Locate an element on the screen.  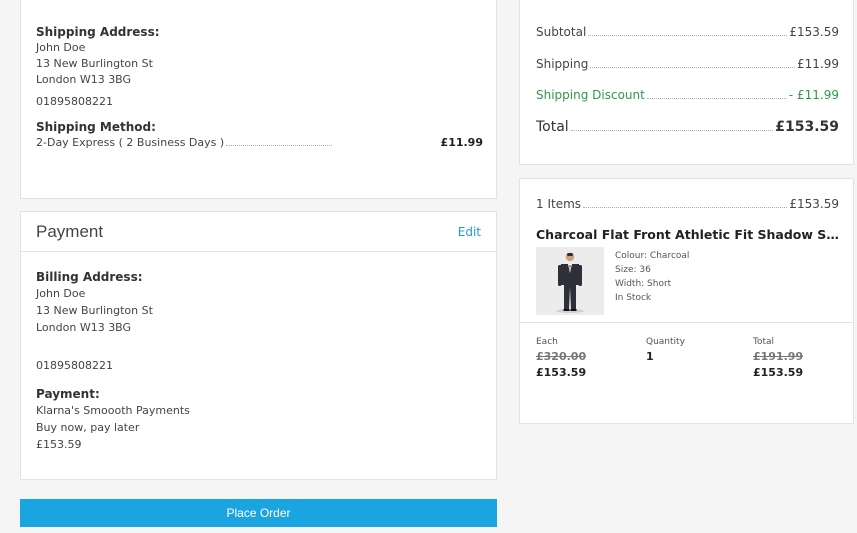
shipping-street: 13 New Burlington St is located at coordinates (94, 63).